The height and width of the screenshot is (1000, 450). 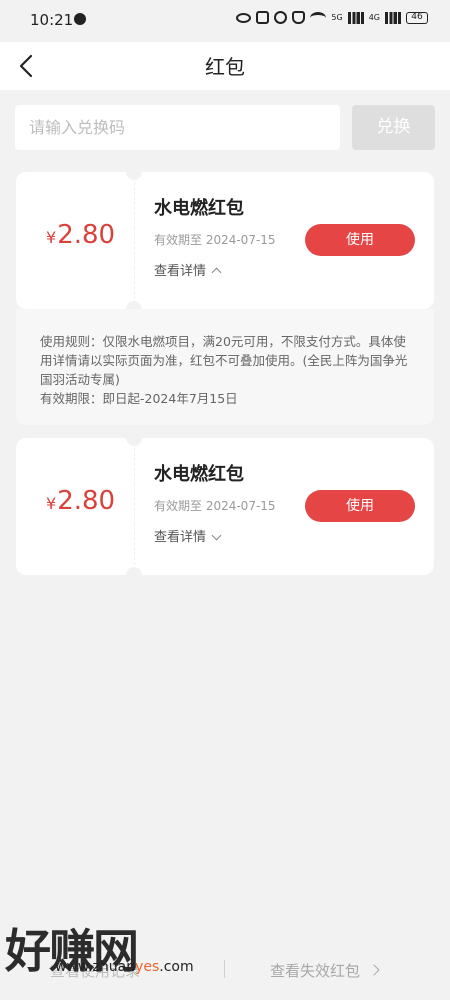 What do you see at coordinates (374, 970) in the screenshot?
I see `chevron-right-icon` at bounding box center [374, 970].